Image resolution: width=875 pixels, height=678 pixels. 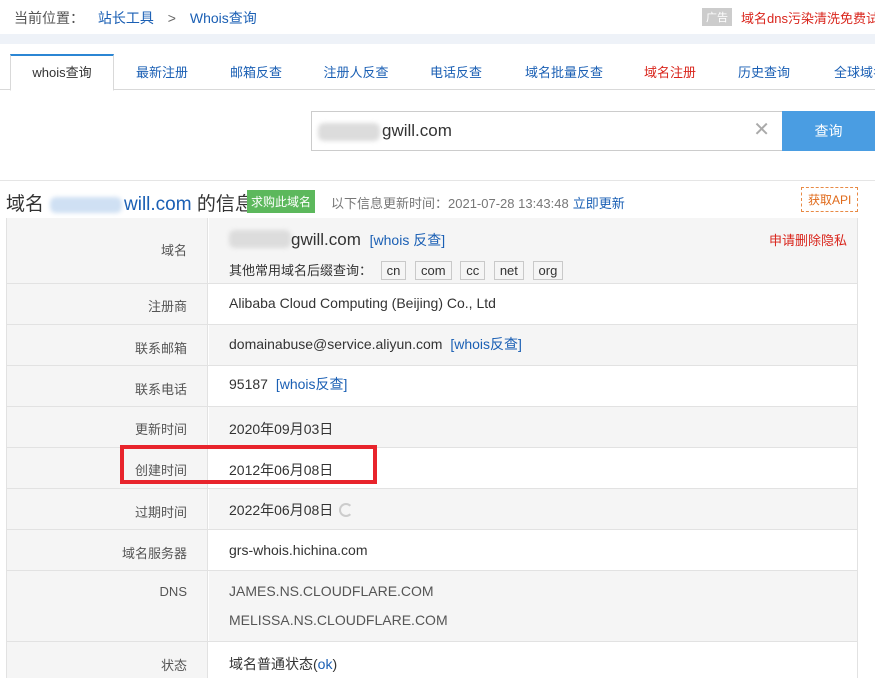 What do you see at coordinates (437, 39) in the screenshot?
I see `header-divider-band` at bounding box center [437, 39].